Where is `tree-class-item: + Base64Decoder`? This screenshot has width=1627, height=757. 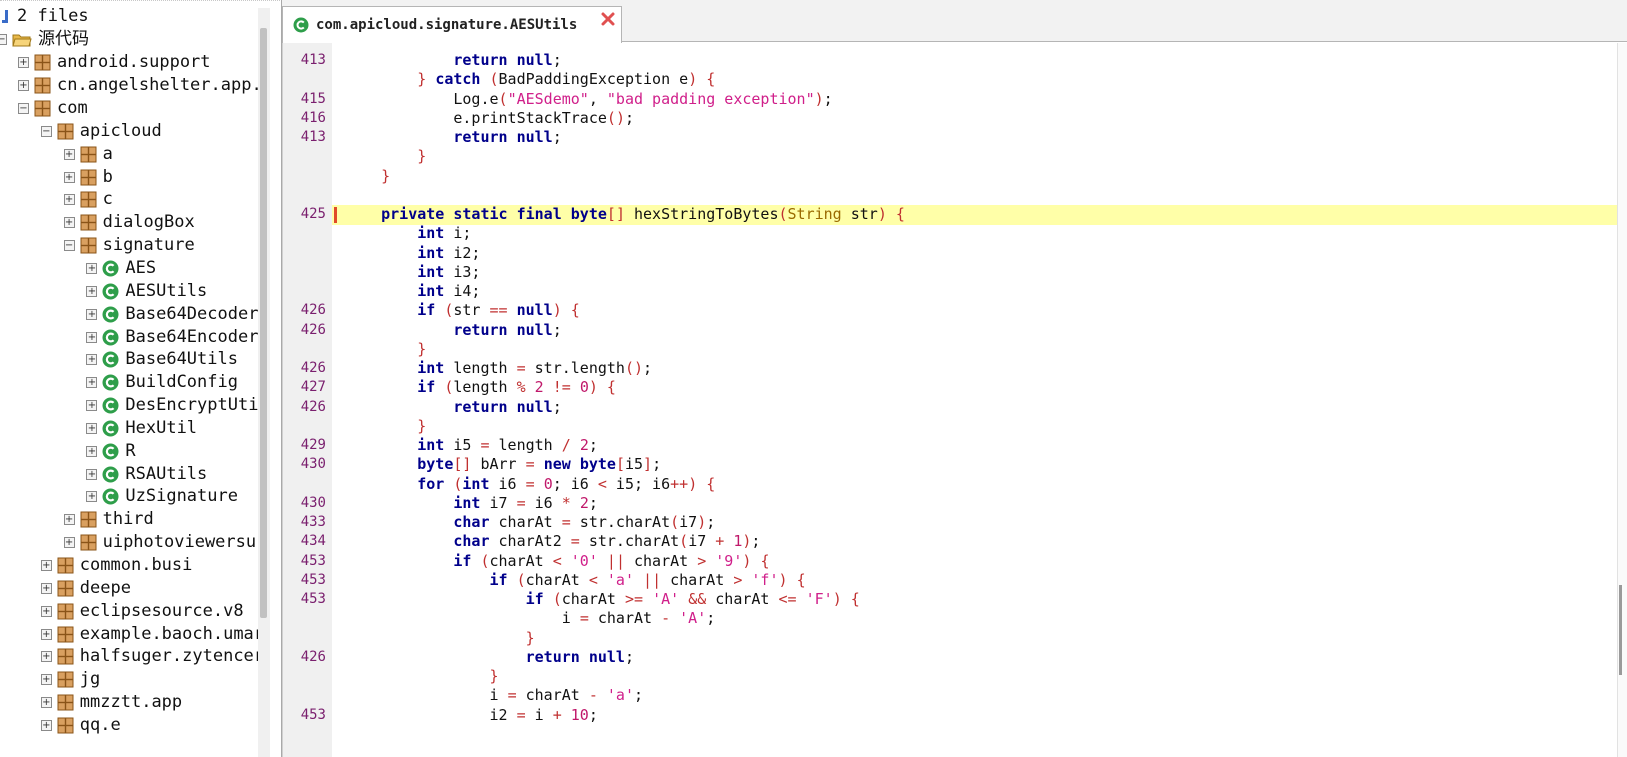
tree-class-item: + Base64Decoder is located at coordinates (172, 314).